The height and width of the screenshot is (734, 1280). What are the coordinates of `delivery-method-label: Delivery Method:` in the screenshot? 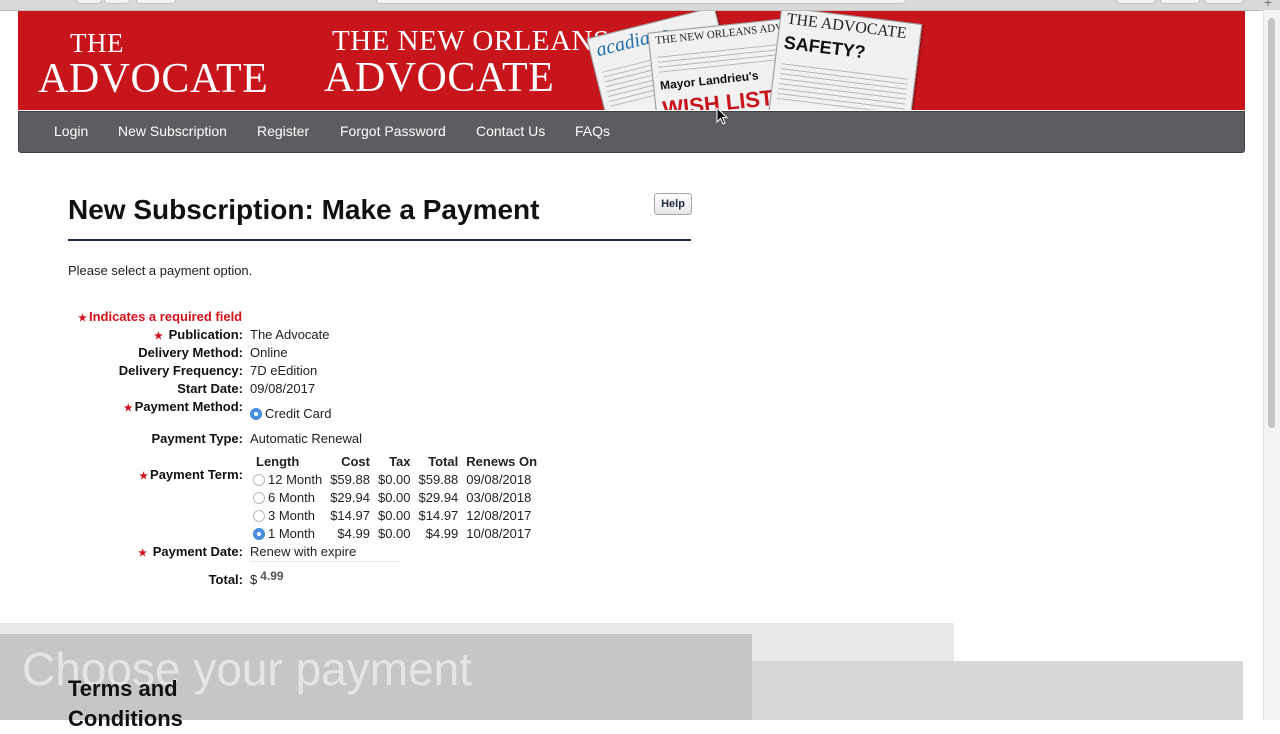 It's located at (190, 352).